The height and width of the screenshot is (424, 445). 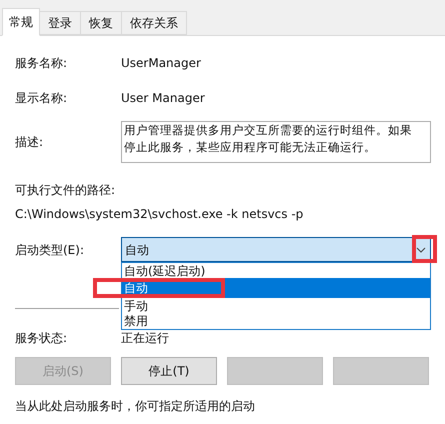 What do you see at coordinates (29, 142) in the screenshot?
I see `field-label: 描述:` at bounding box center [29, 142].